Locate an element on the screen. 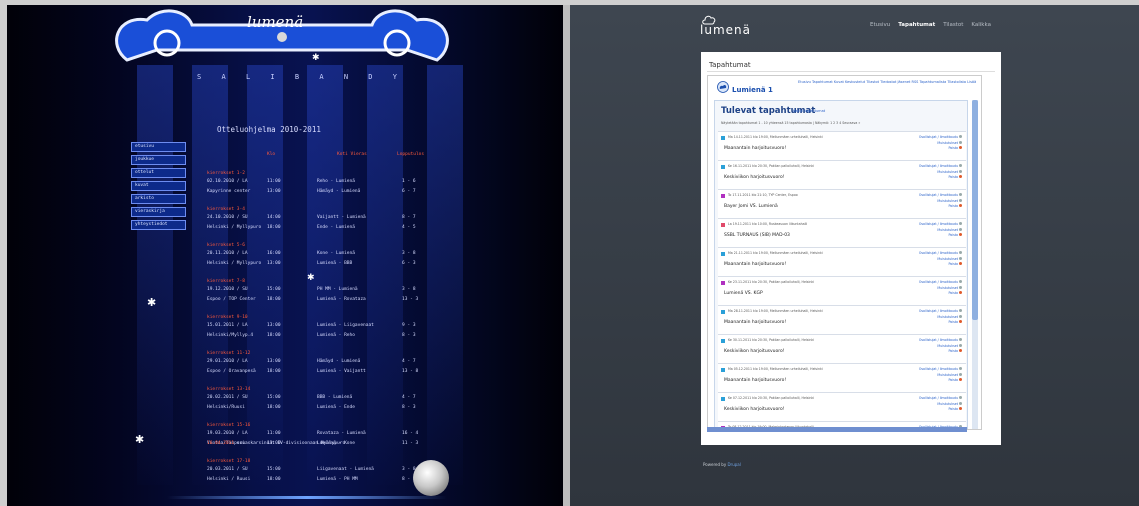  brand-logo: lumenä is located at coordinates (725, 30).